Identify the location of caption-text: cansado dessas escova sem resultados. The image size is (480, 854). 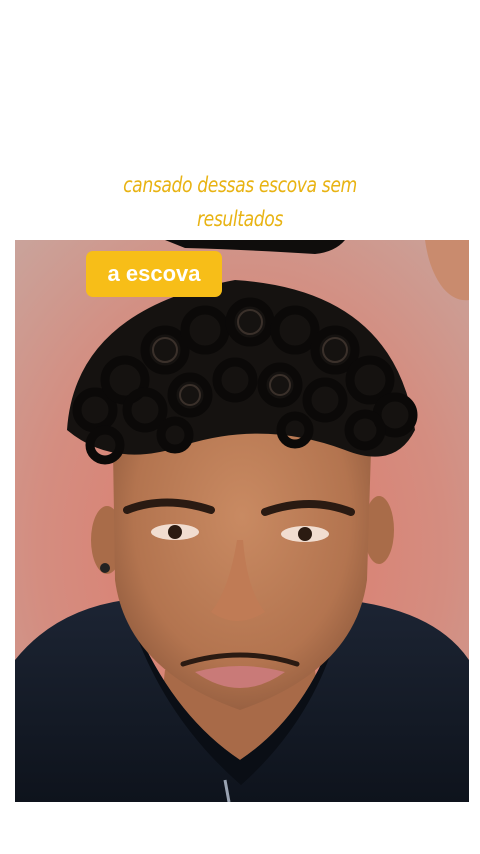
(239, 202).